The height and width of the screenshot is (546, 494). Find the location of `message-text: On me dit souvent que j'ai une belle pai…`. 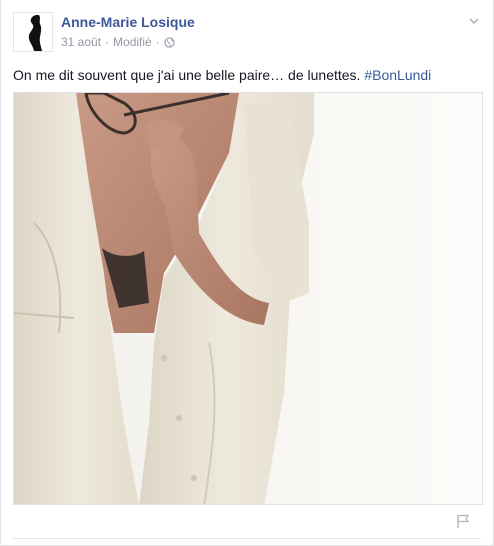

message-text: On me dit souvent que j'ai une belle pai… is located at coordinates (189, 75).